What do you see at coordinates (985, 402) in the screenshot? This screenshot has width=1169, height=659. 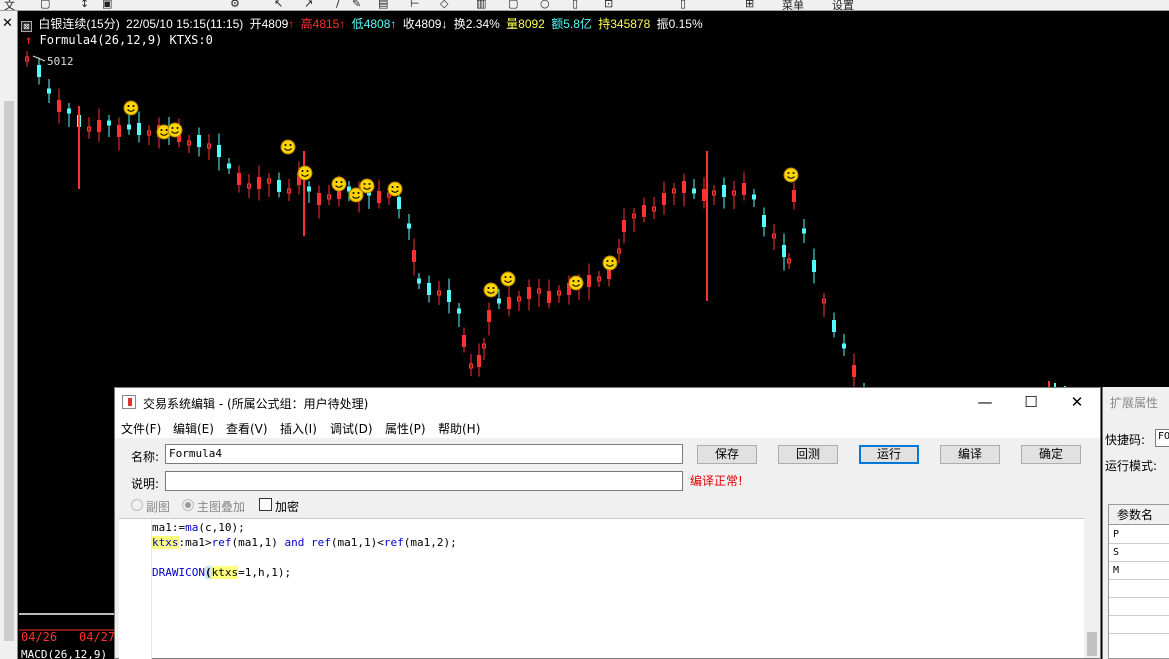 I see `minimize-icon: —` at bounding box center [985, 402].